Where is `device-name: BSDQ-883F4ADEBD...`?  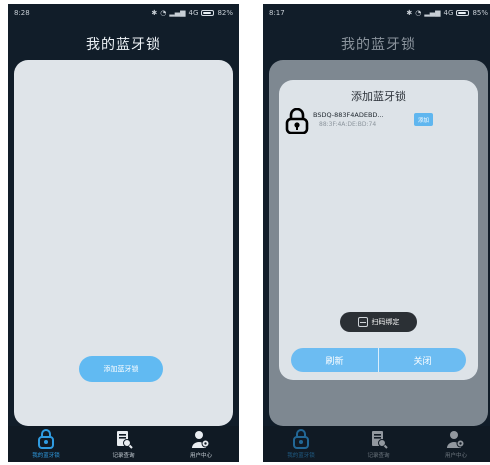 device-name: BSDQ-883F4ADEBD... is located at coordinates (348, 115).